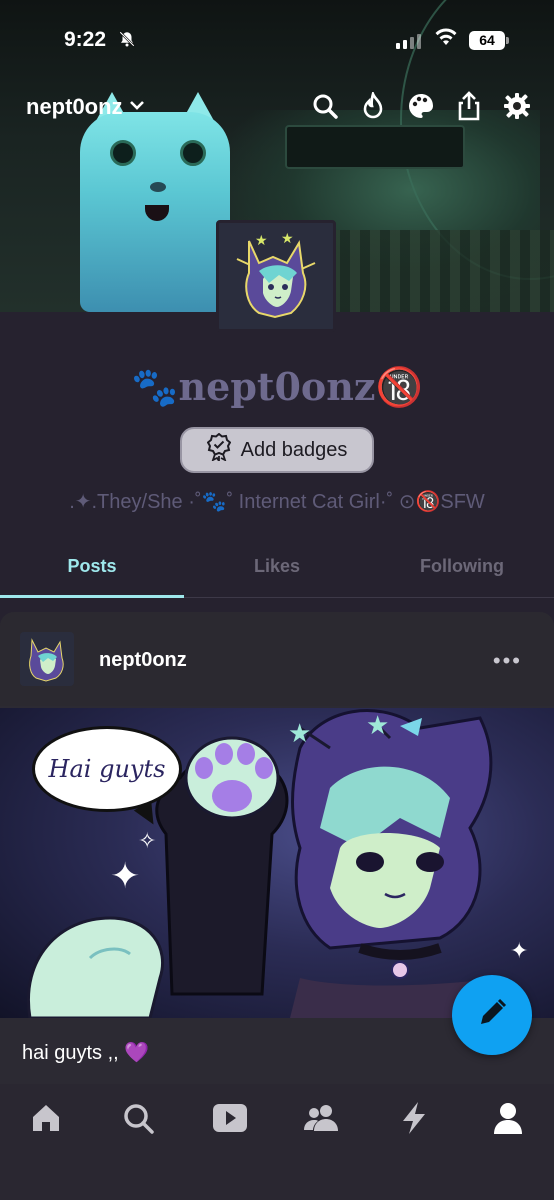  Describe the element at coordinates (46, 1118) in the screenshot. I see `home-icon` at that location.